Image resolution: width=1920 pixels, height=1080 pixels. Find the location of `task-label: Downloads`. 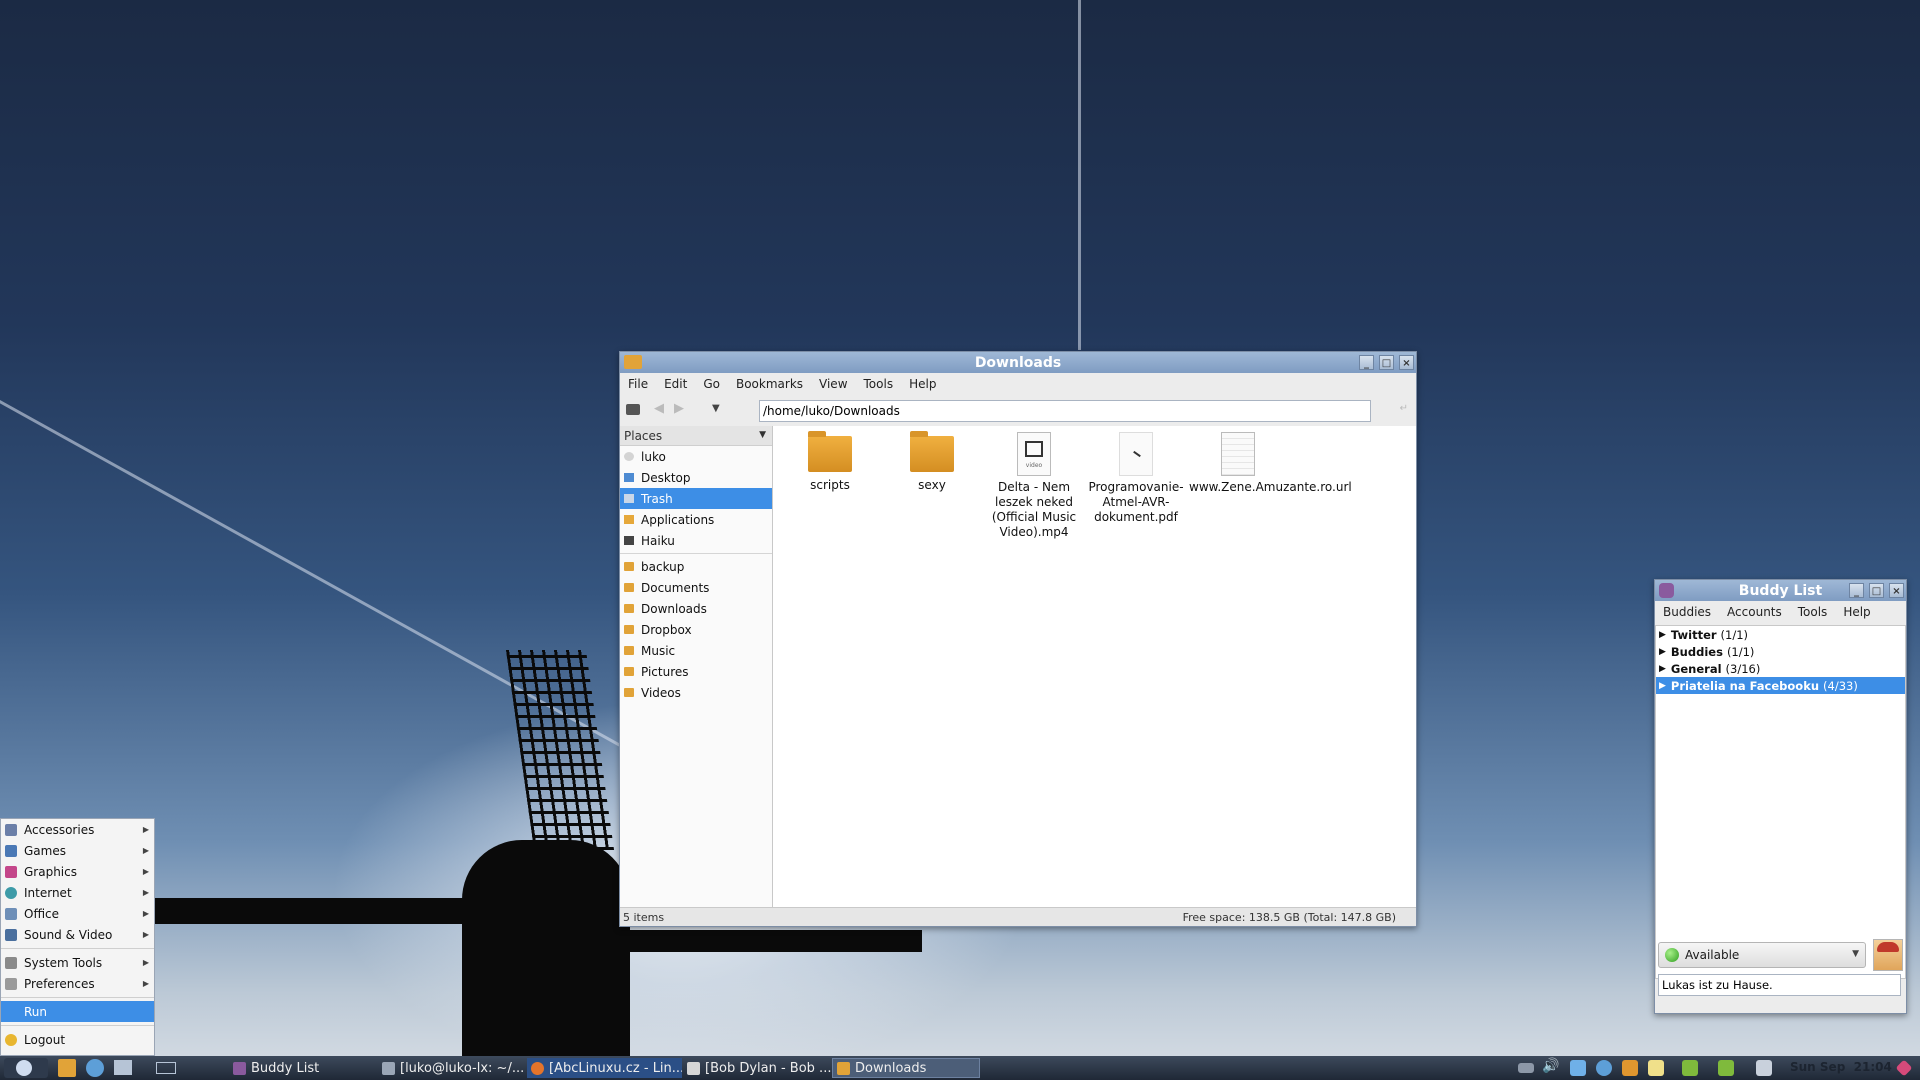

task-label: Downloads is located at coordinates (891, 1068).